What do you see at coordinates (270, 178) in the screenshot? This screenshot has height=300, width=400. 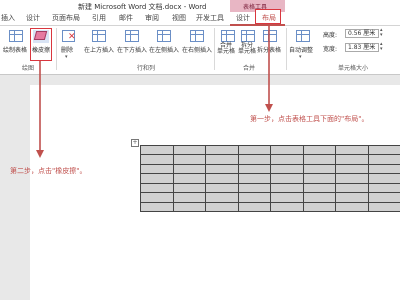 I see `document-table` at bounding box center [270, 178].